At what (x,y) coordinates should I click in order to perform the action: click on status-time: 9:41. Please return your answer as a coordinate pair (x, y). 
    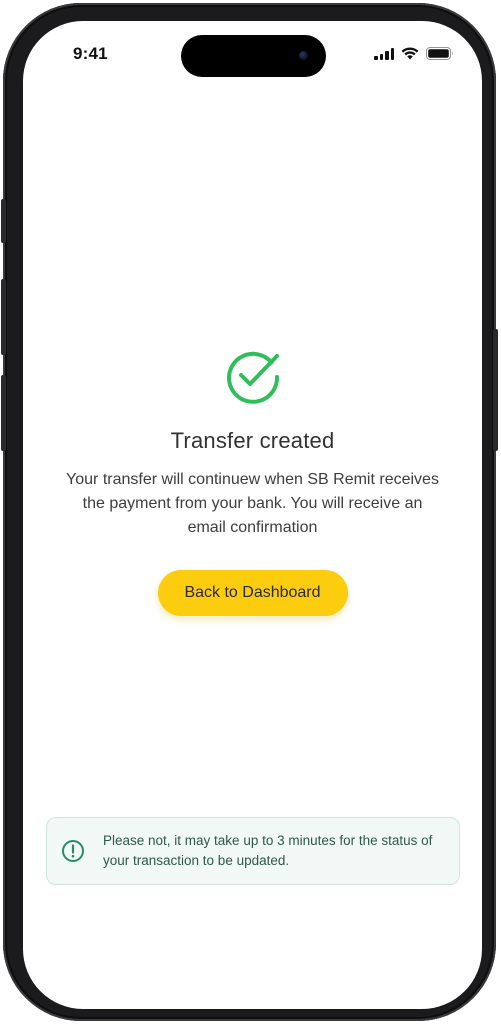
    Looking at the image, I should click on (90, 53).